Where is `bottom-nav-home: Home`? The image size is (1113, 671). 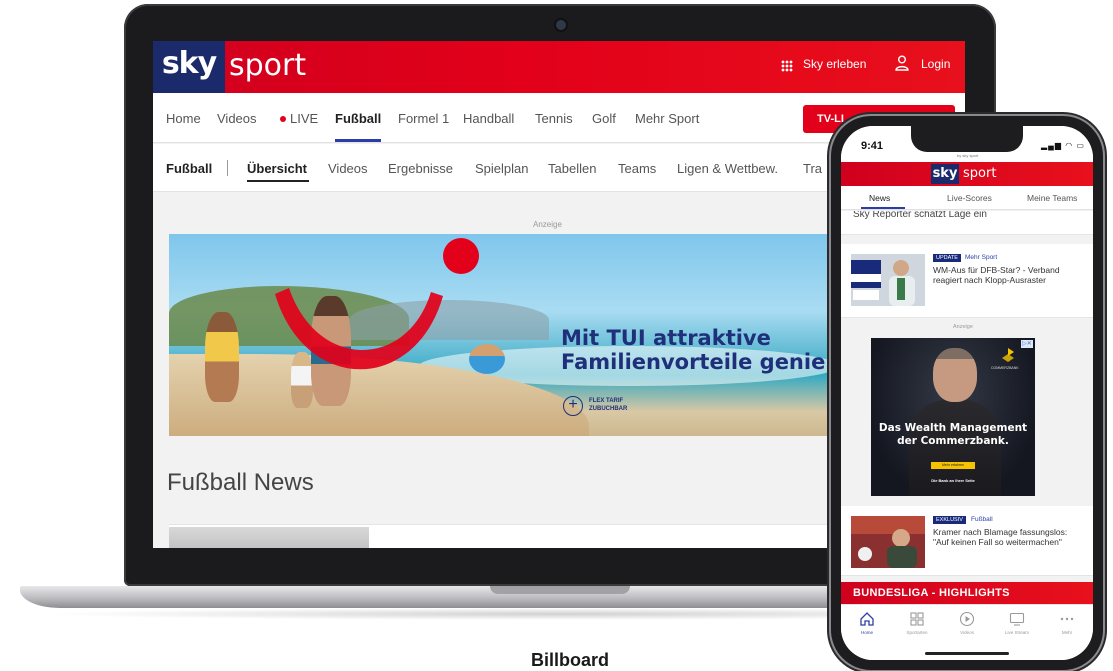
bottom-nav-home: Home is located at coordinates (867, 623).